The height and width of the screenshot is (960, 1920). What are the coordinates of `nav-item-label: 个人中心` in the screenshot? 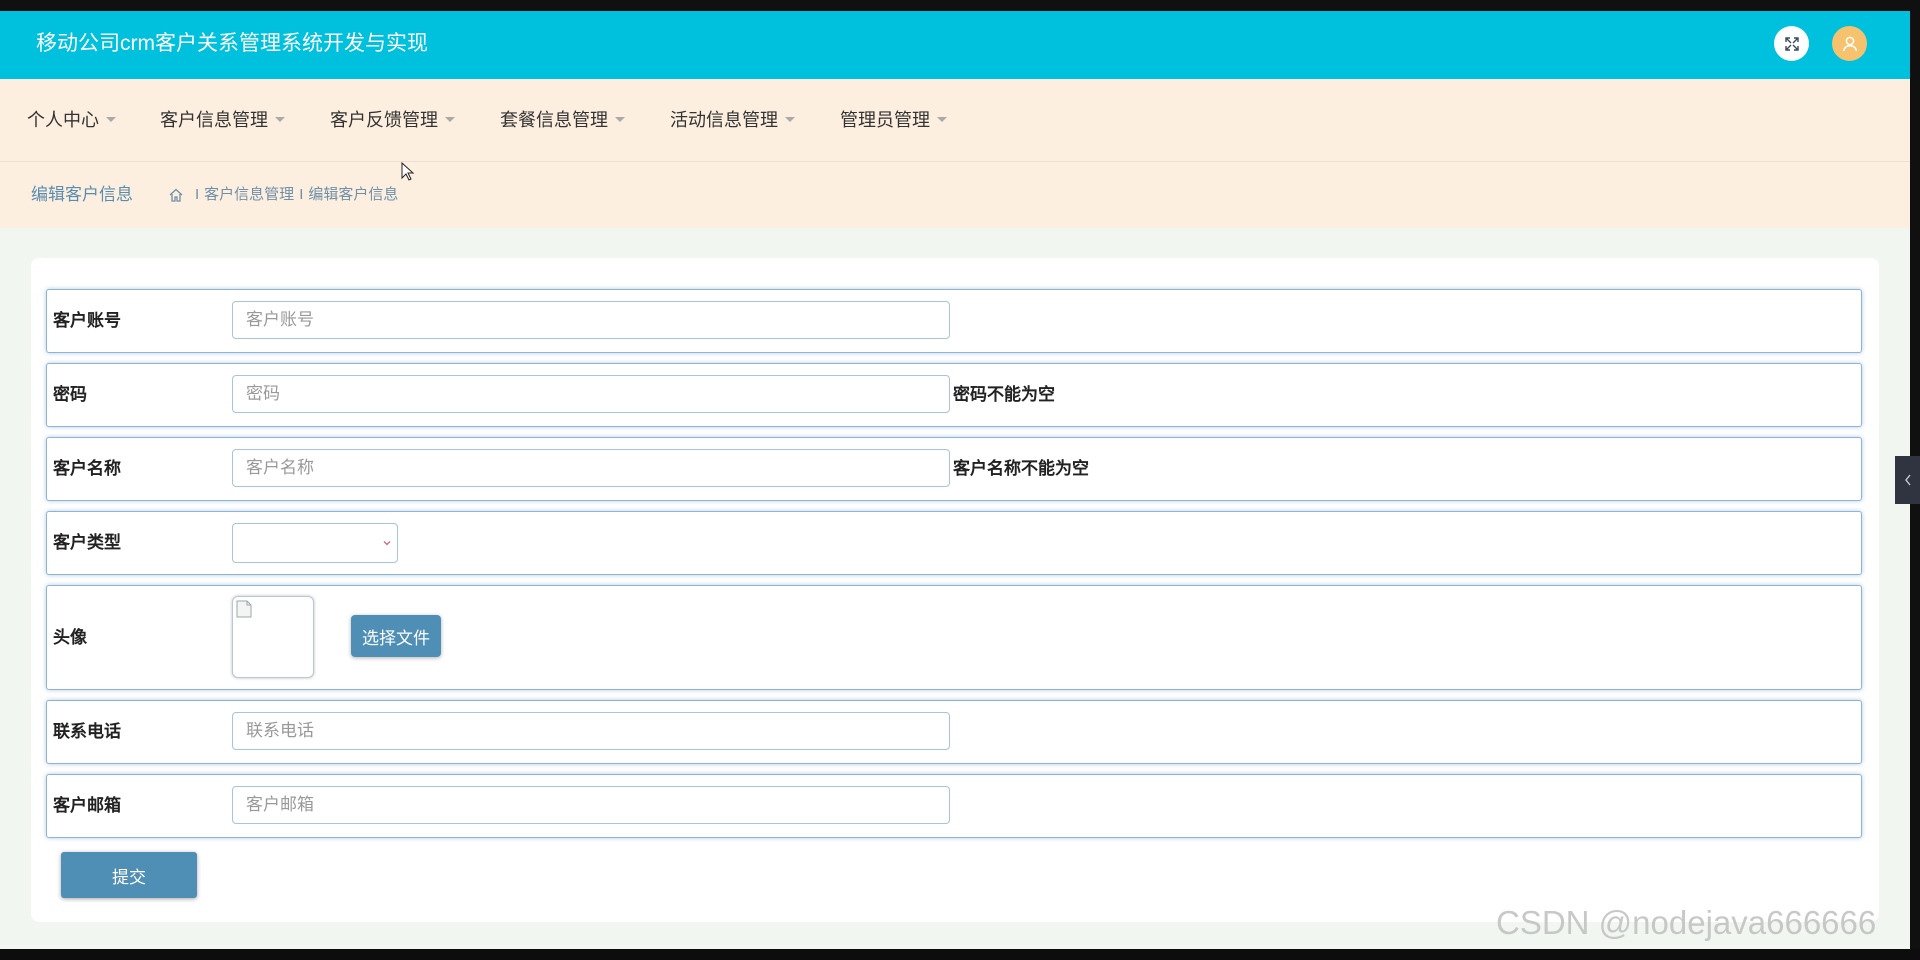 It's located at (63, 120).